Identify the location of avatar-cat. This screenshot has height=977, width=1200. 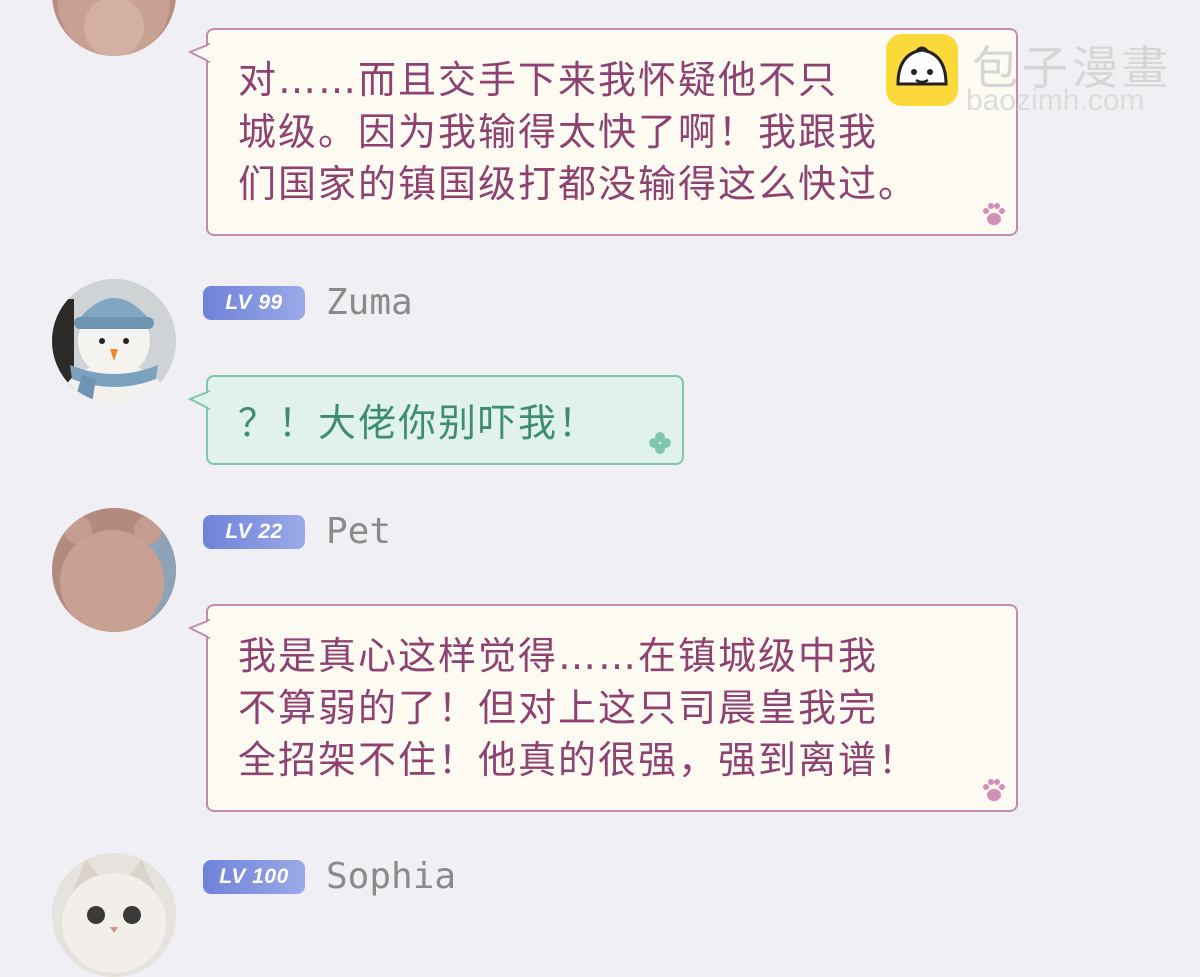
(114, 915).